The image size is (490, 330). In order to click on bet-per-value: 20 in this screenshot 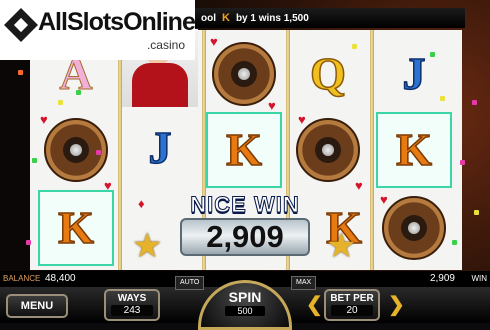, I will do `click(352, 310)`.